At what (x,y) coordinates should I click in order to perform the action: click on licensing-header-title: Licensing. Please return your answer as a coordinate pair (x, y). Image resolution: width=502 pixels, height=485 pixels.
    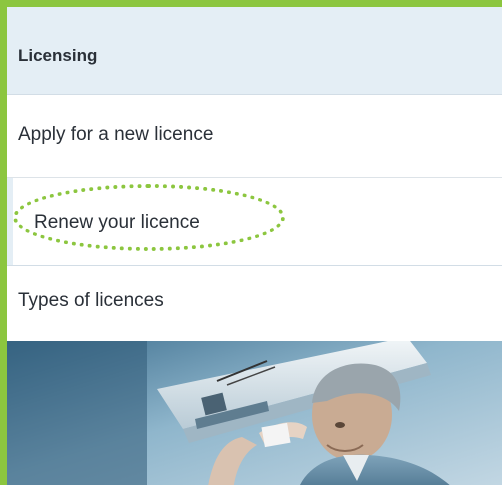
    Looking at the image, I should click on (58, 55).